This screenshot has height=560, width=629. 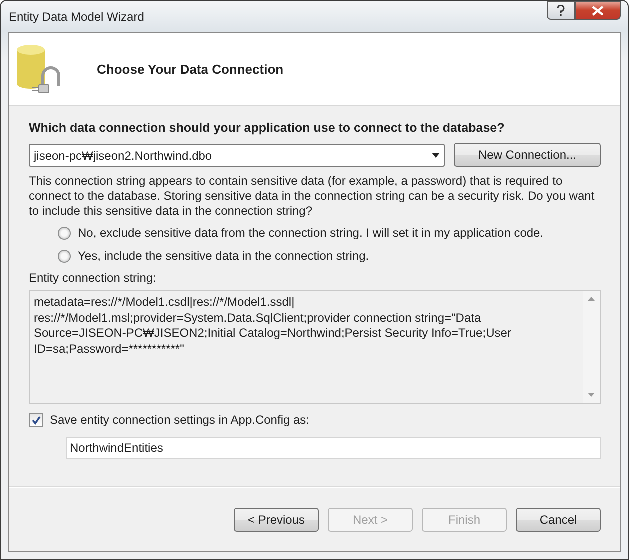 I want to click on entity-string-label: Entity connection string:, so click(x=93, y=278).